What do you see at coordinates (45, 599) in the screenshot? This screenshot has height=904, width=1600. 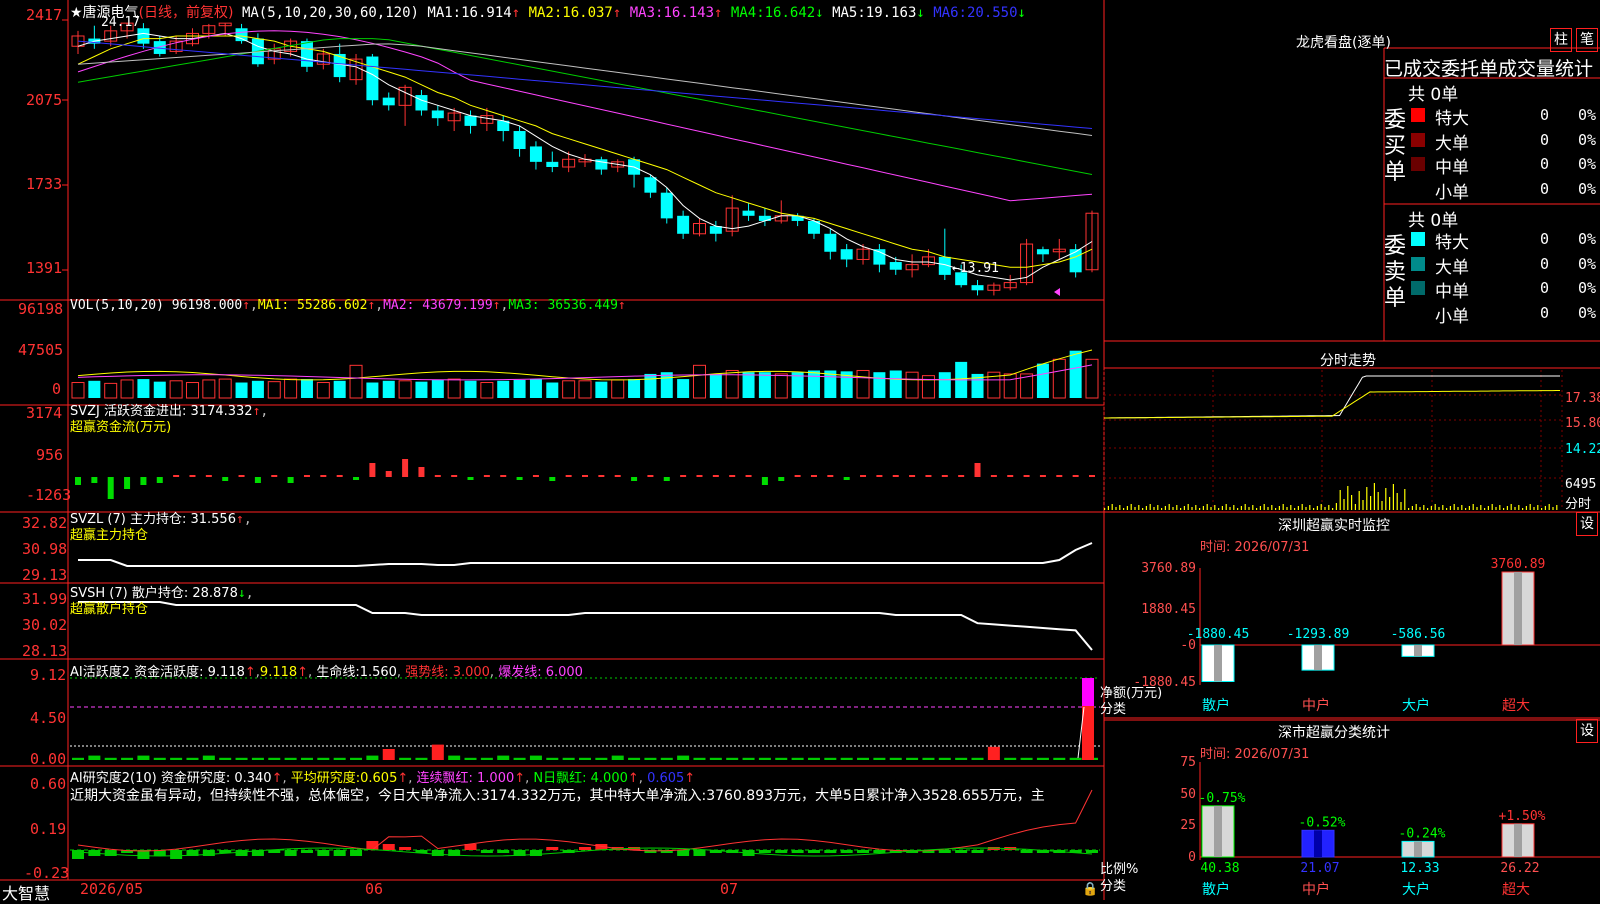 I see `svsh-axis-label: 31.99` at bounding box center [45, 599].